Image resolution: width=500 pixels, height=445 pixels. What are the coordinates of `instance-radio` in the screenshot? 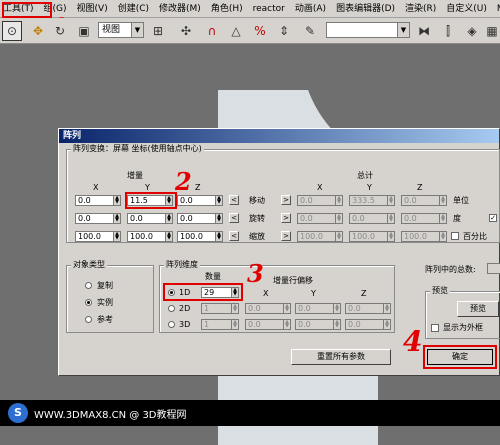 It's located at (88, 302).